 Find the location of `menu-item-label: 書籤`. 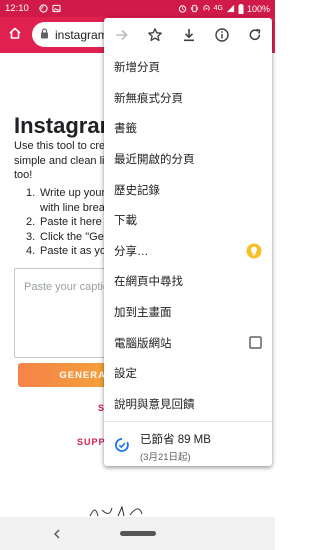

menu-item-label: 書籤 is located at coordinates (125, 129).